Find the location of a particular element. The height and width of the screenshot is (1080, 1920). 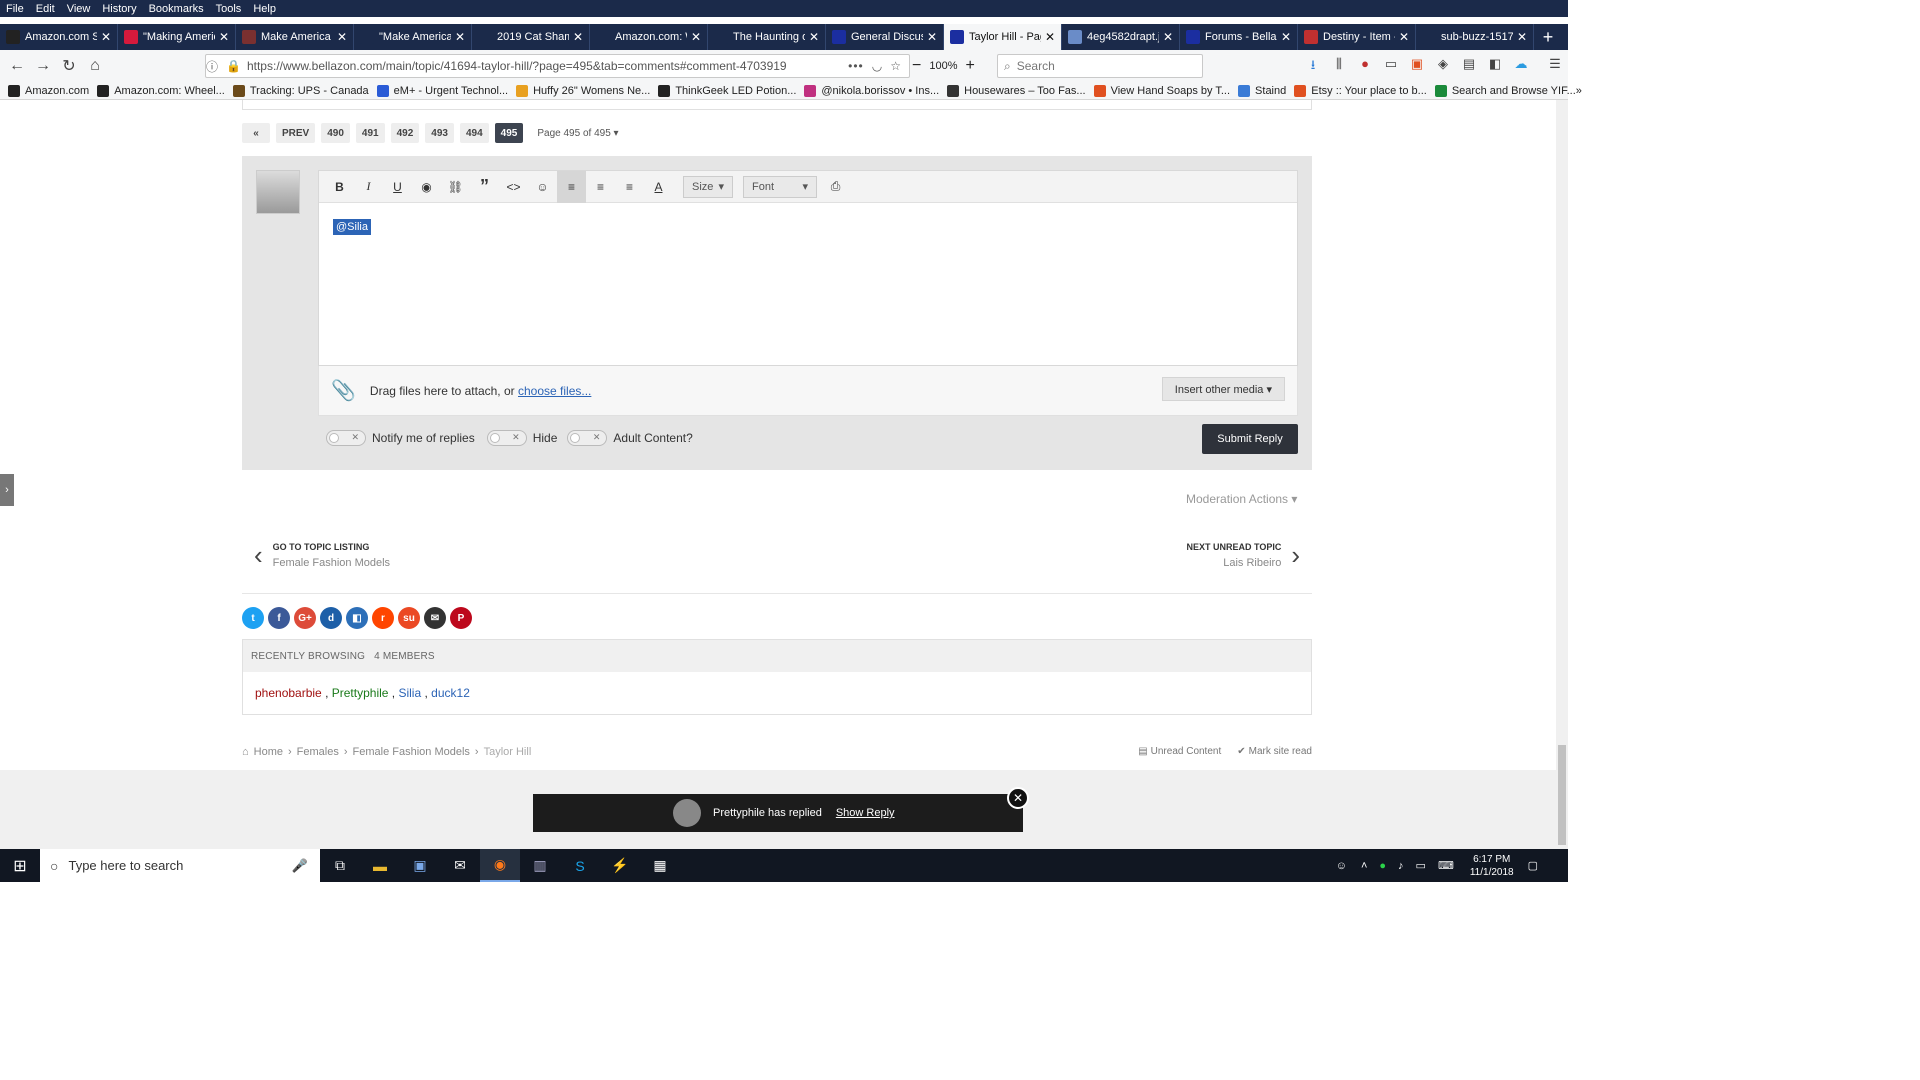

show-reply-link: Show Reply is located at coordinates (865, 813).